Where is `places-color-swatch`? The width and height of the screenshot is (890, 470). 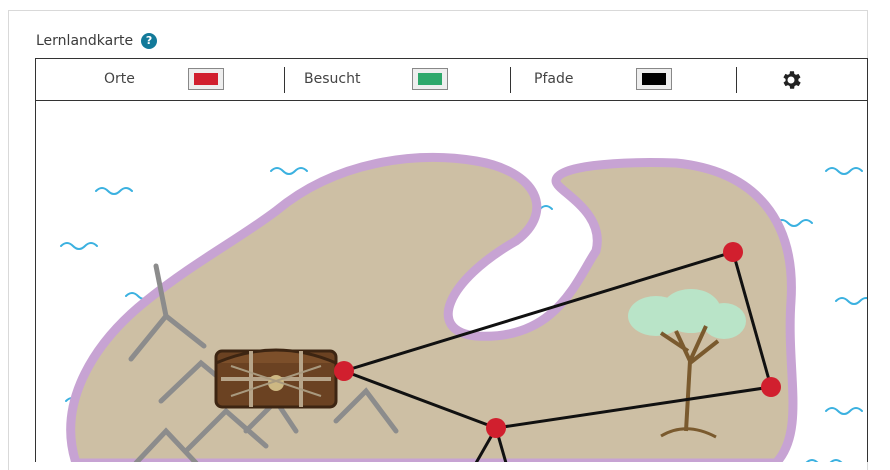
places-color-swatch is located at coordinates (206, 79).